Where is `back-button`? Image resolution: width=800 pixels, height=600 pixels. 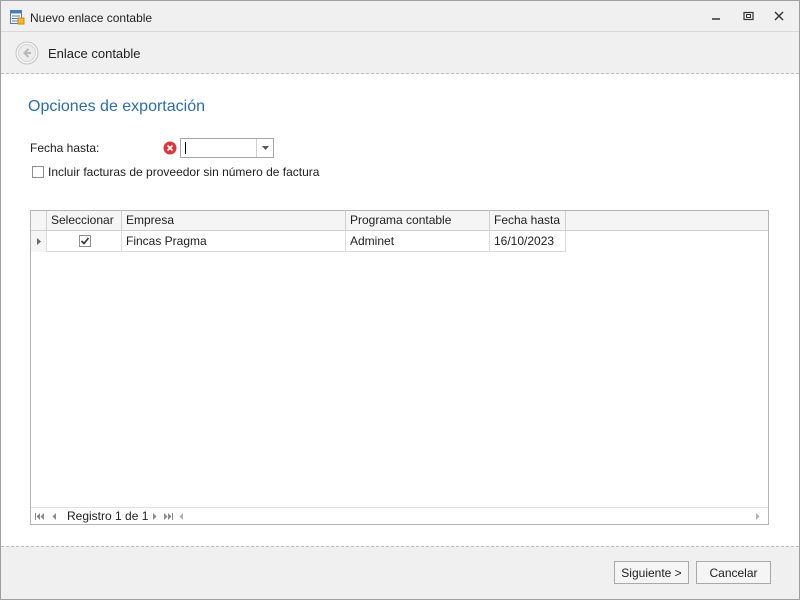
back-button is located at coordinates (27, 53).